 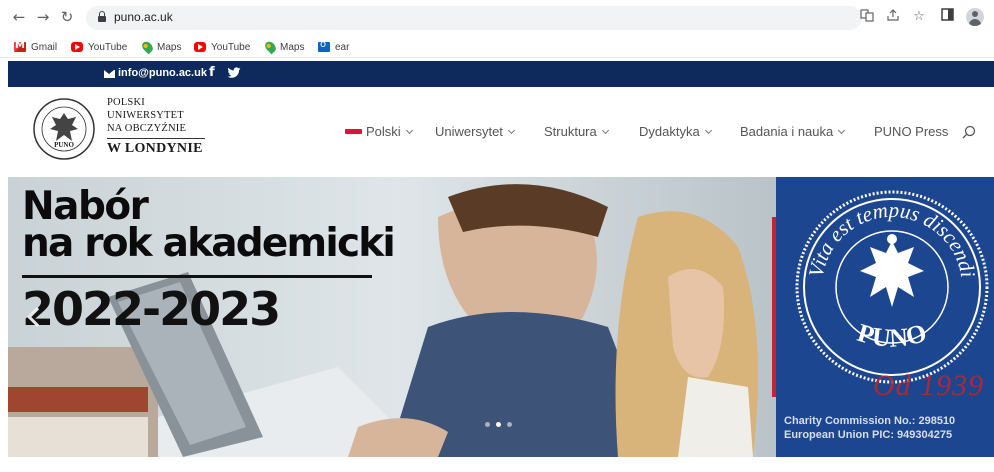 I want to click on hero-subtitle: na rok akademicki, so click(x=209, y=243).